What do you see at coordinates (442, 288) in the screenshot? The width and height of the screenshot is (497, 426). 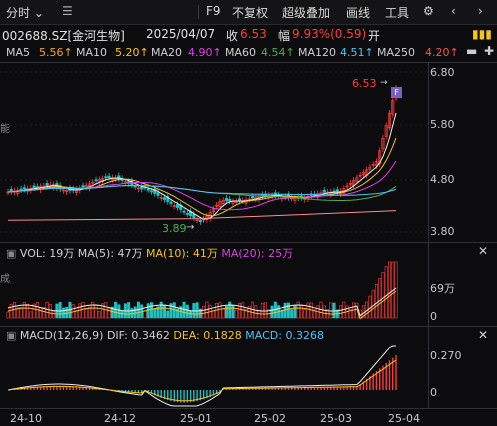 I see `vol-tick: 69万` at bounding box center [442, 288].